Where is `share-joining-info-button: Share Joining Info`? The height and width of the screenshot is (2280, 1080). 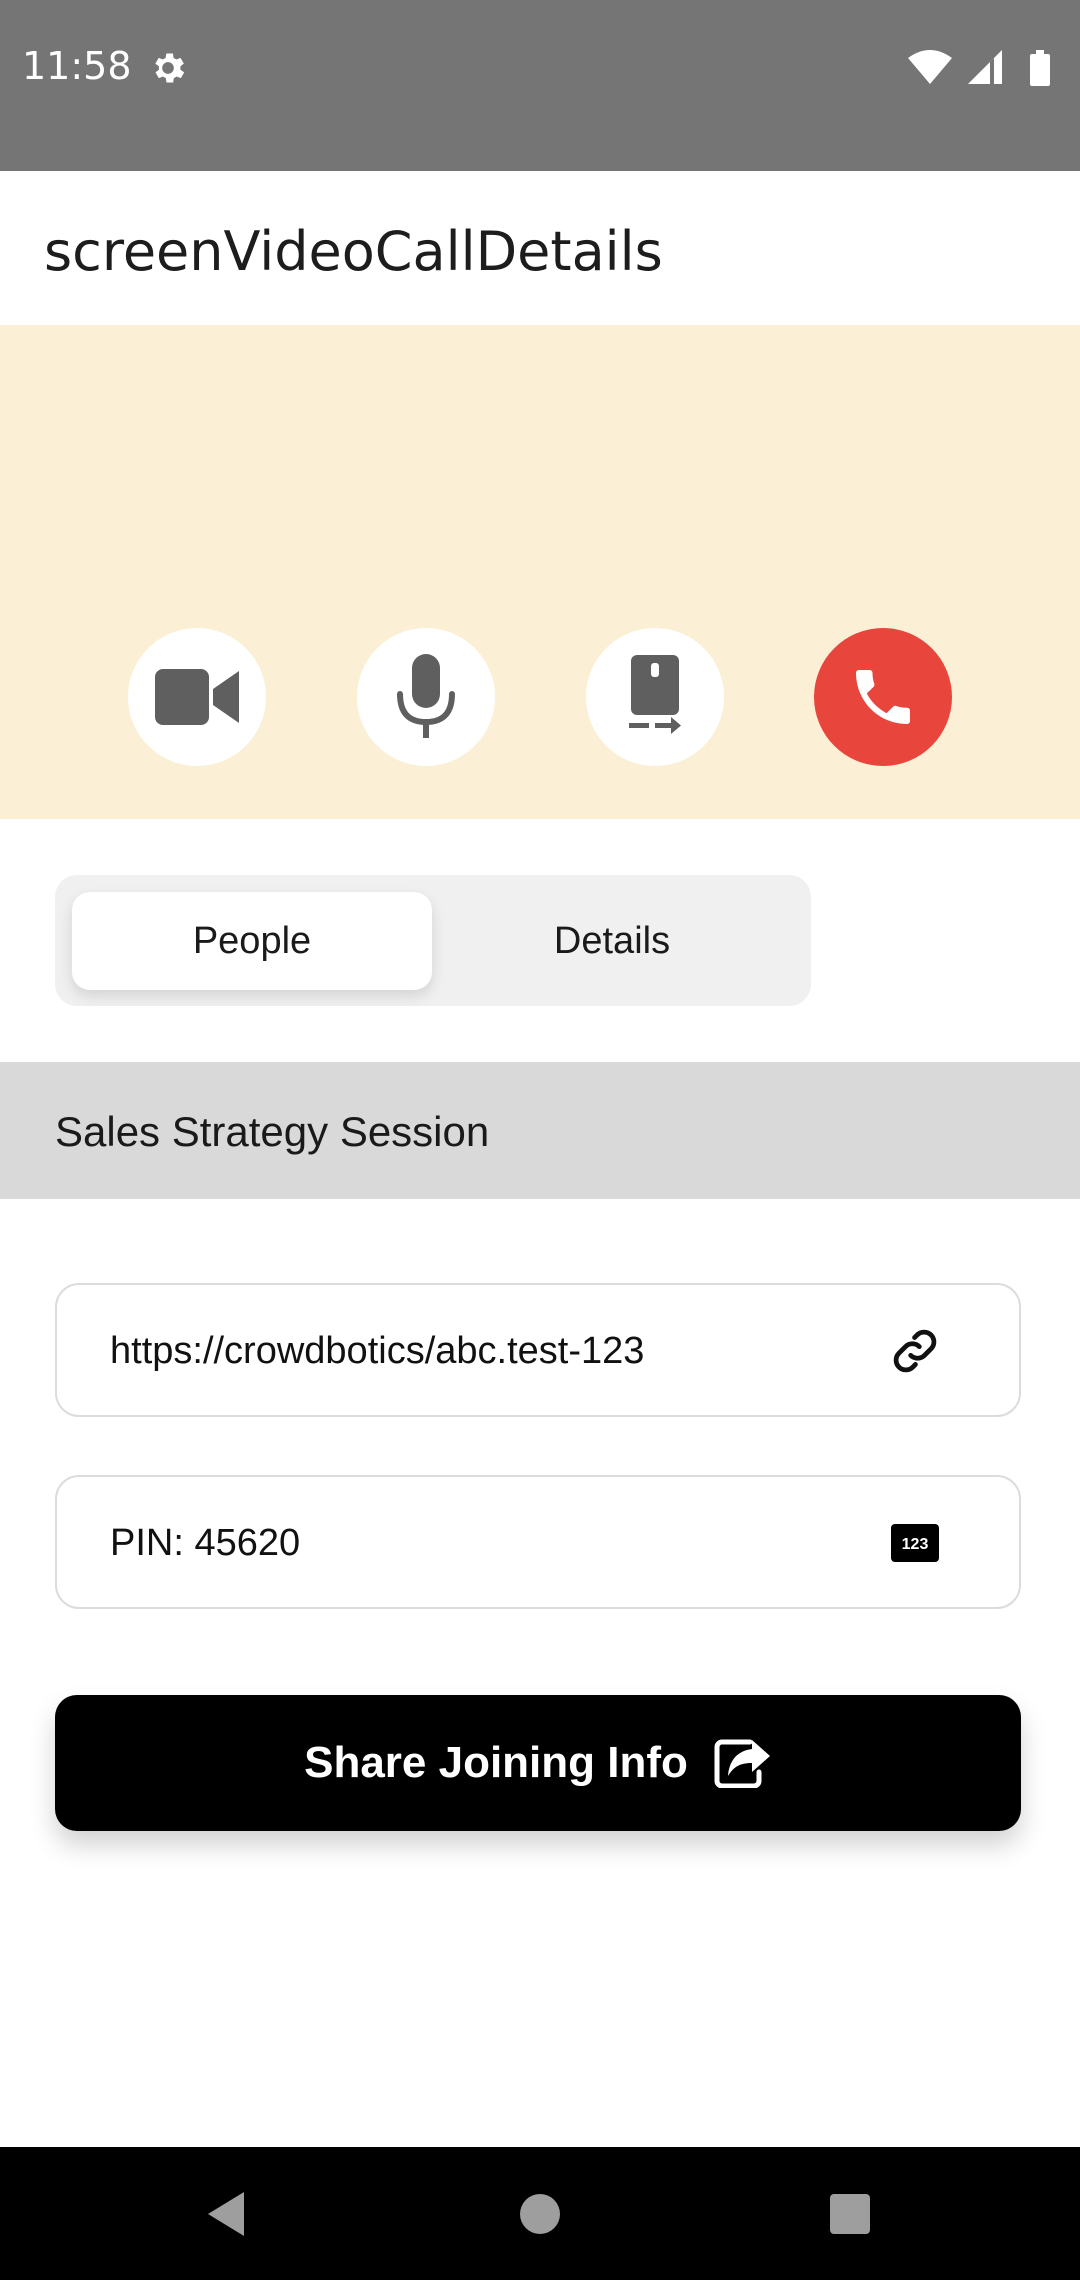
share-joining-info-button: Share Joining Info is located at coordinates (538, 1763).